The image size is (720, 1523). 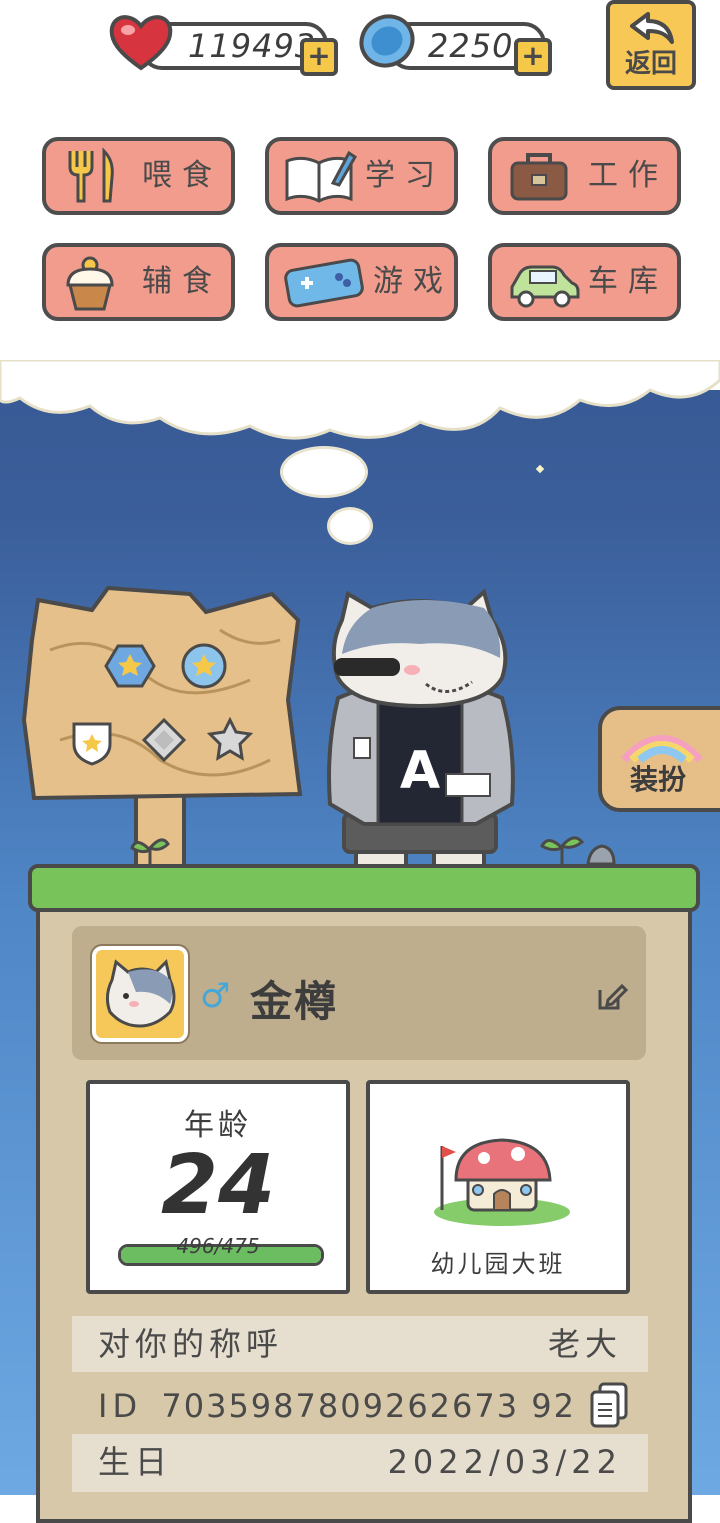 I want to click on snack-button: 辅食, so click(x=138, y=282).